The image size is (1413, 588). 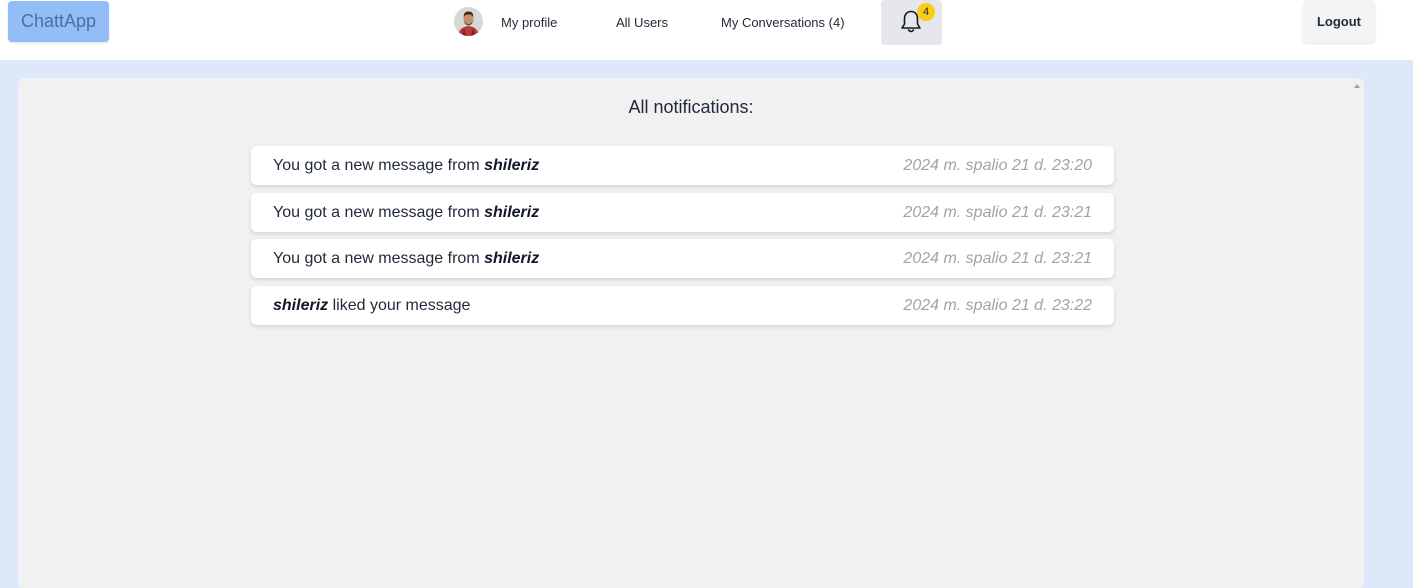 I want to click on notification-text-after: liked your message, so click(x=399, y=305).